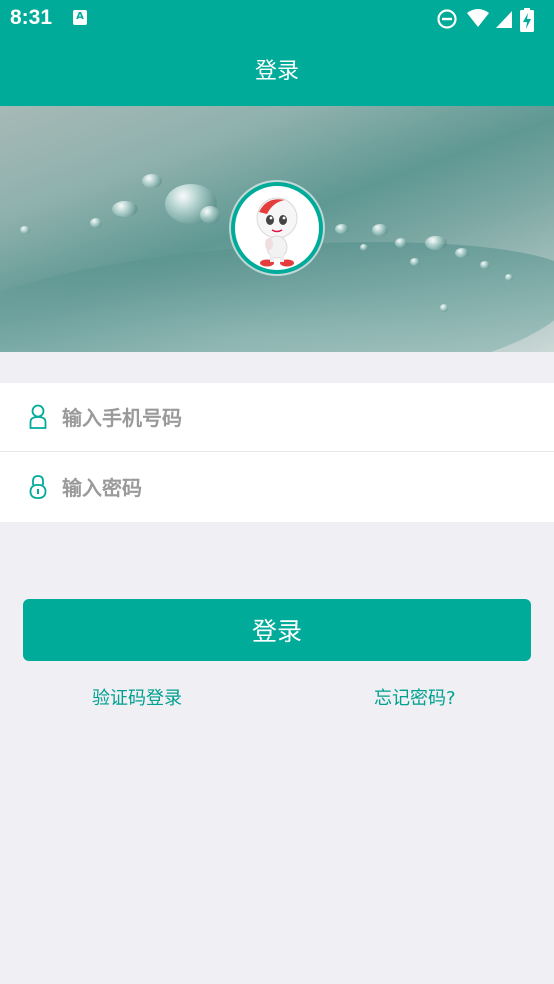  What do you see at coordinates (31, 17) in the screenshot?
I see `status-time: 8:31` at bounding box center [31, 17].